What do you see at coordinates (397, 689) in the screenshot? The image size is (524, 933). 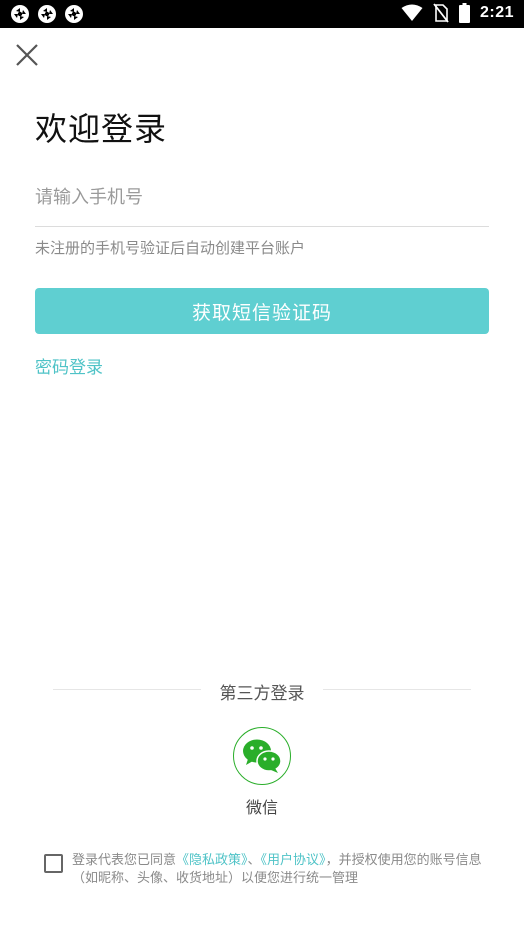 I see `divider-right` at bounding box center [397, 689].